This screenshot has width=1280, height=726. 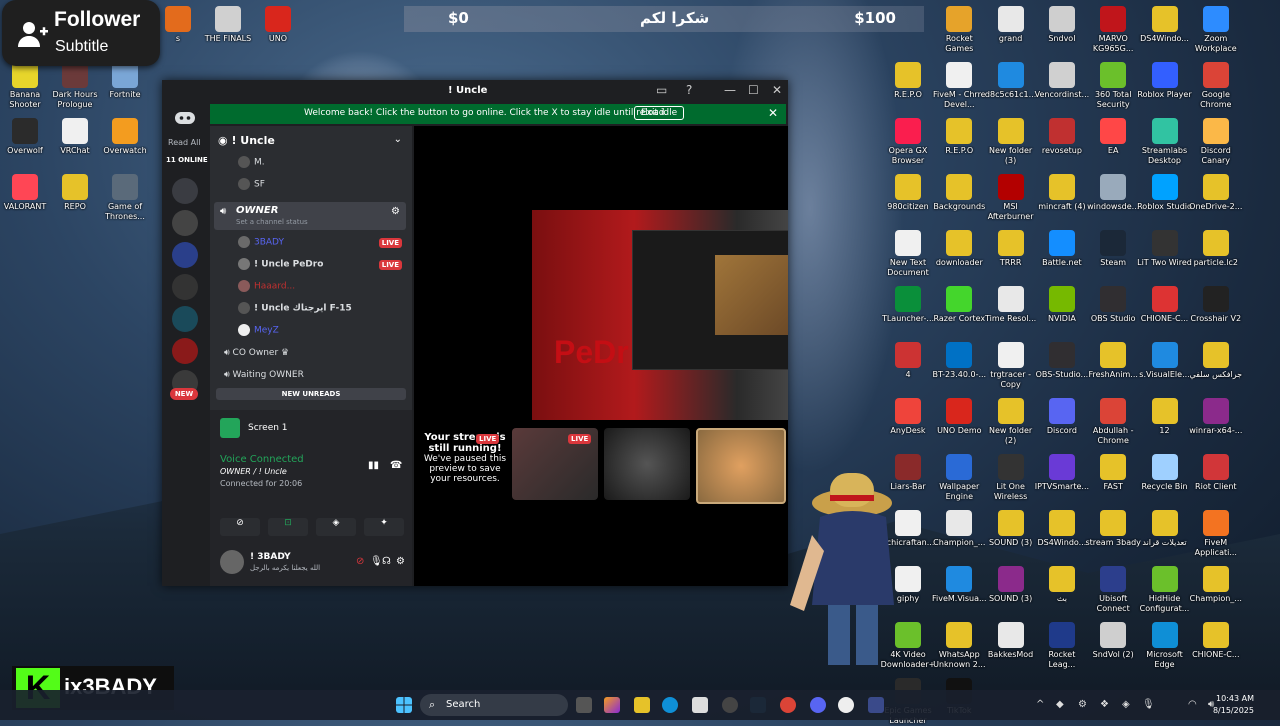 I want to click on voice-user: ! Uncle ايرجتاك F-15, so click(x=295, y=308).